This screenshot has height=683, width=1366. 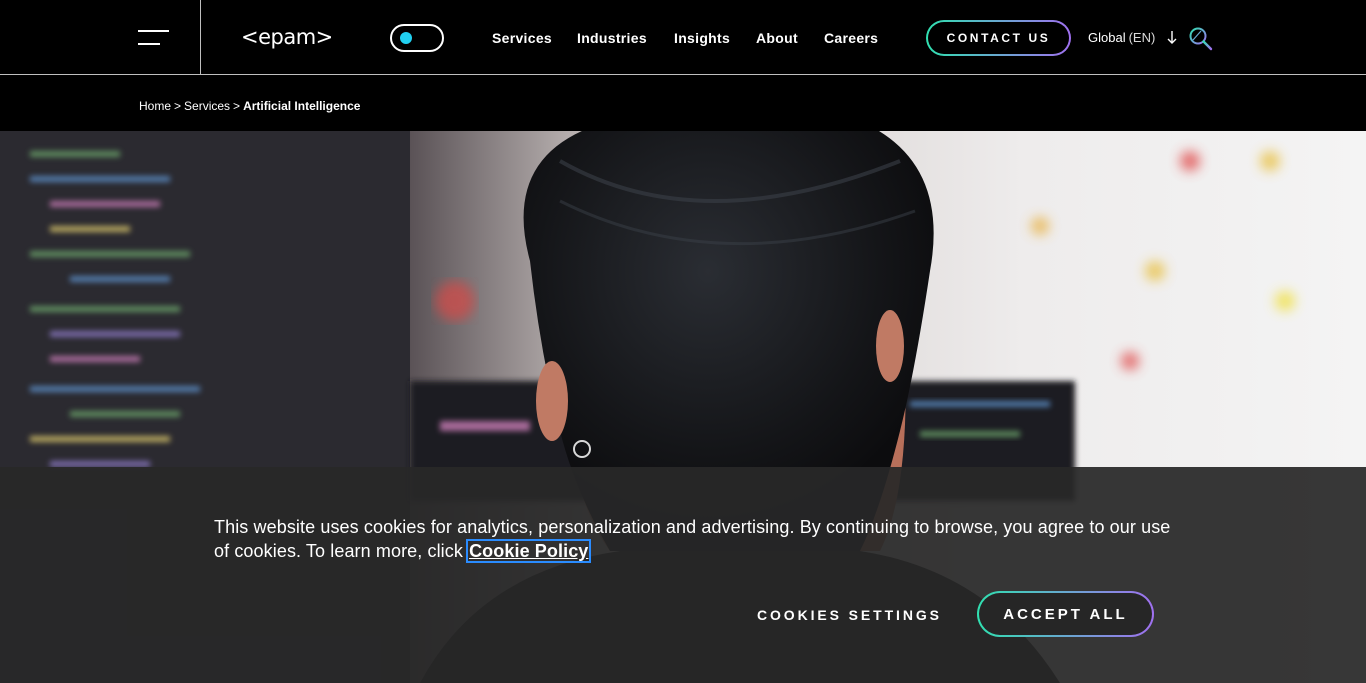 What do you see at coordinates (200, 37) in the screenshot?
I see `header-divider` at bounding box center [200, 37].